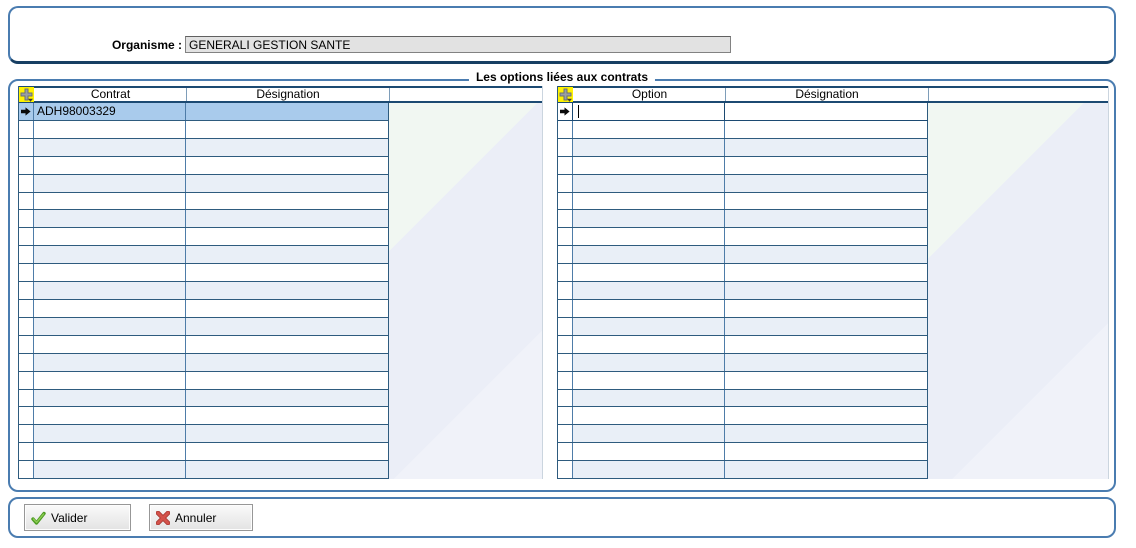  Describe the element at coordinates (288, 94) in the screenshot. I see `column-header-designation: Désignation` at that location.